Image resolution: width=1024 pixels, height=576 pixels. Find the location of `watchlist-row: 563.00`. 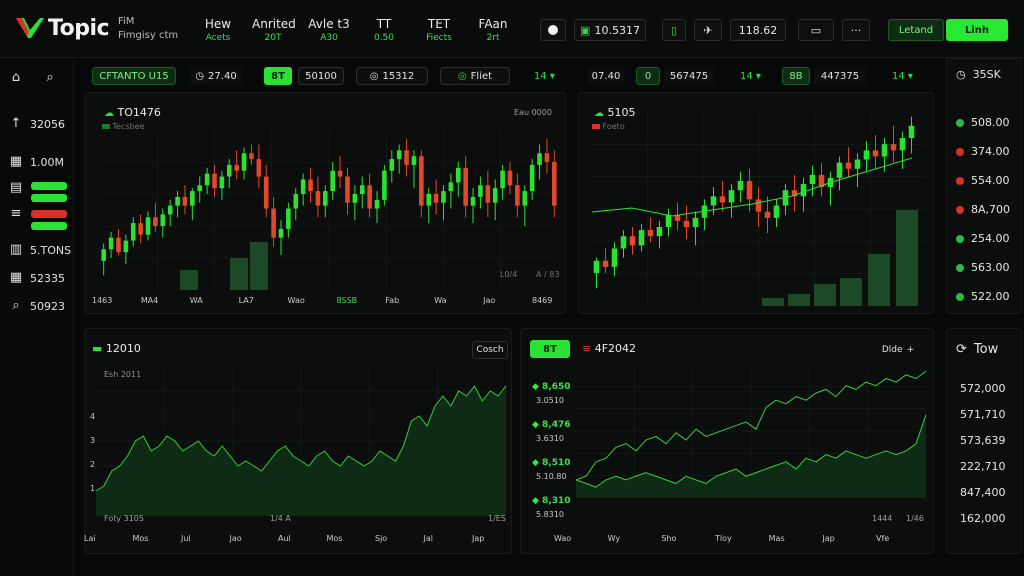

watchlist-row: 563.00 is located at coordinates (983, 267).